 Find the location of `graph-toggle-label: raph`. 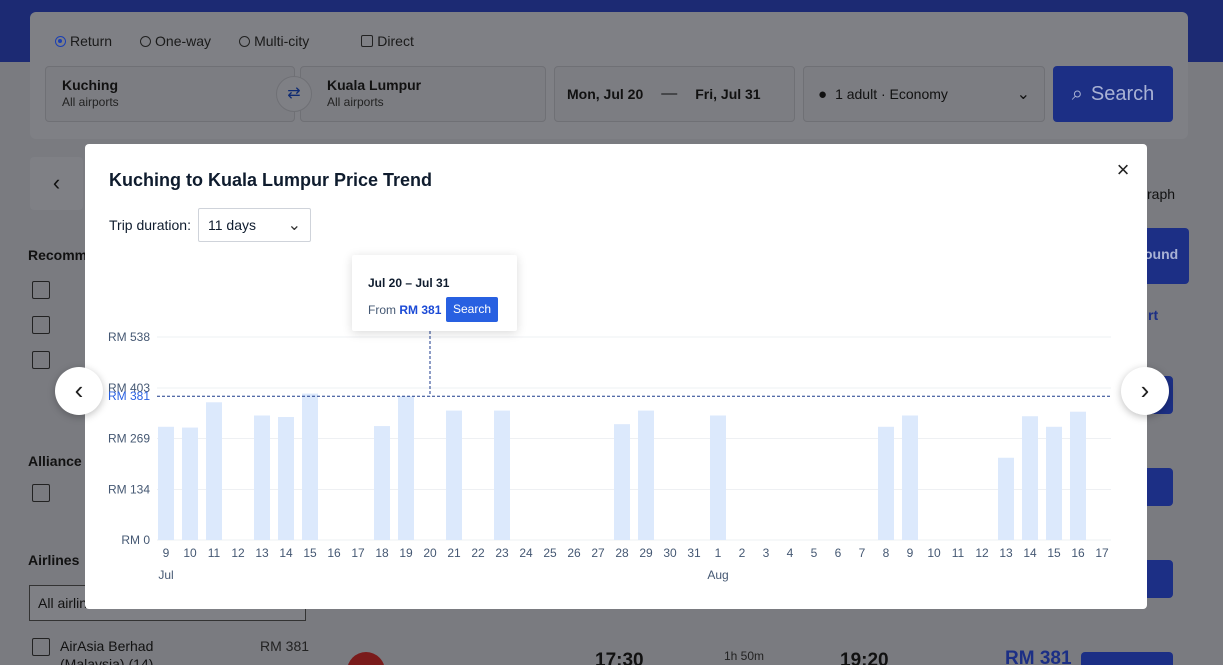

graph-toggle-label: raph is located at coordinates (1161, 194).